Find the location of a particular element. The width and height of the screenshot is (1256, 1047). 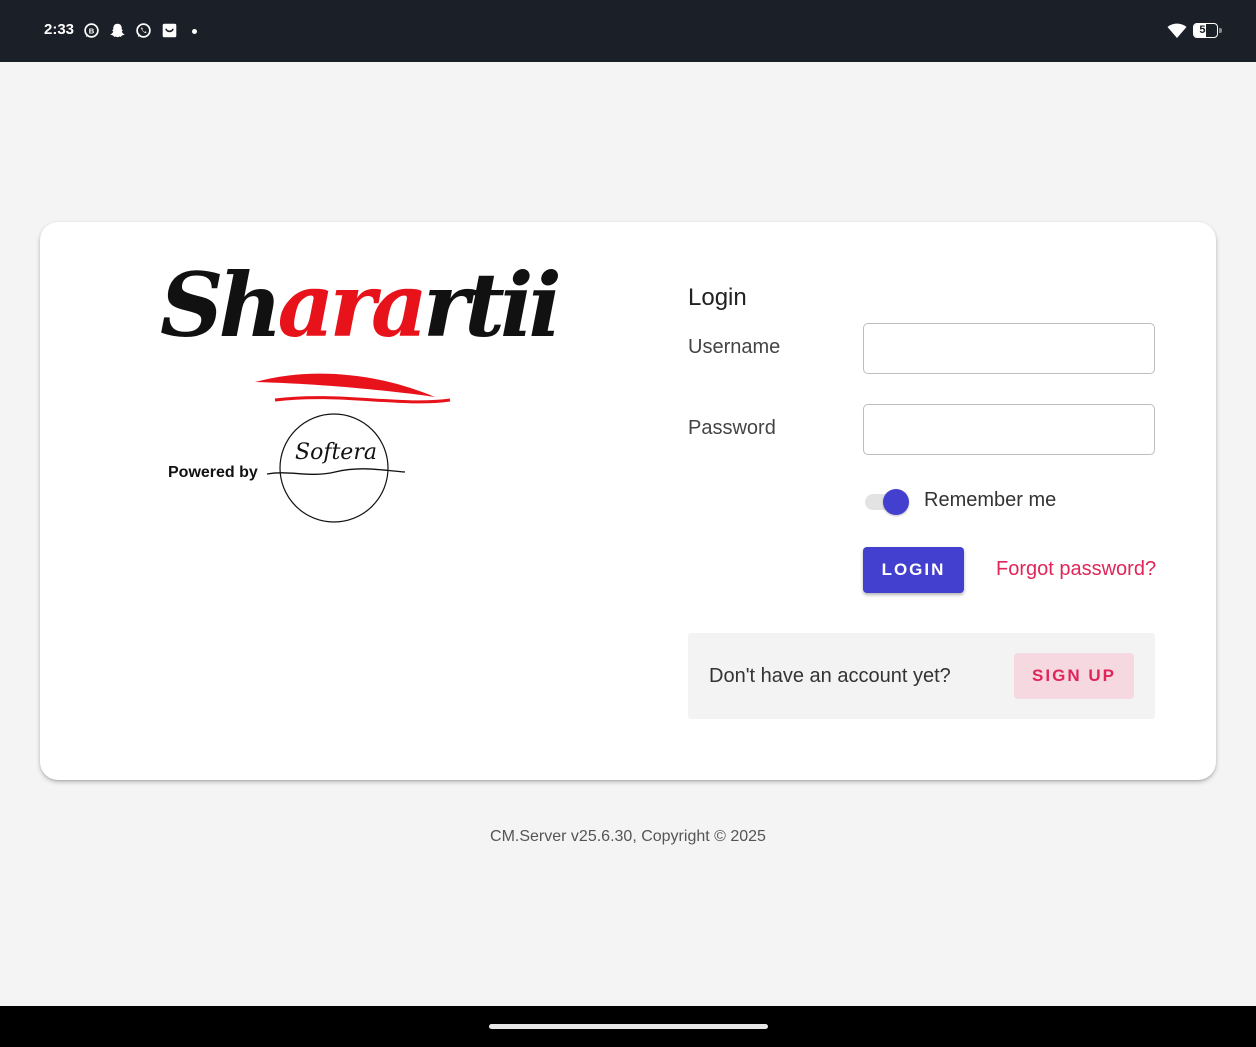

wifi-icon is located at coordinates (1177, 30).